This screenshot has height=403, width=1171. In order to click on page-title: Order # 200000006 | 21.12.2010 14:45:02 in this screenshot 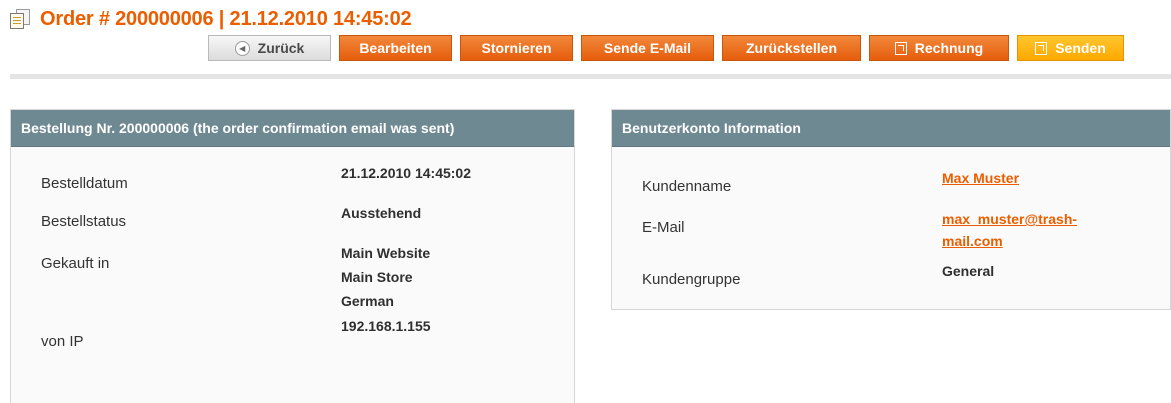, I will do `click(226, 18)`.